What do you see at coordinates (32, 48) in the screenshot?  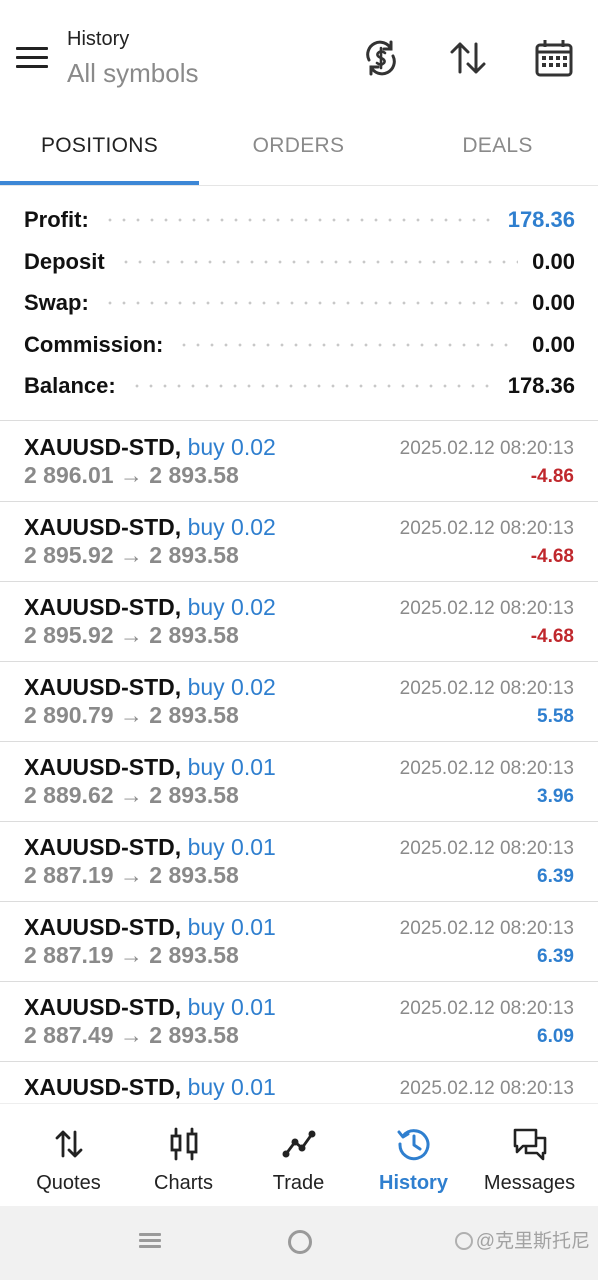 I see `menu-icon-bar` at bounding box center [32, 48].